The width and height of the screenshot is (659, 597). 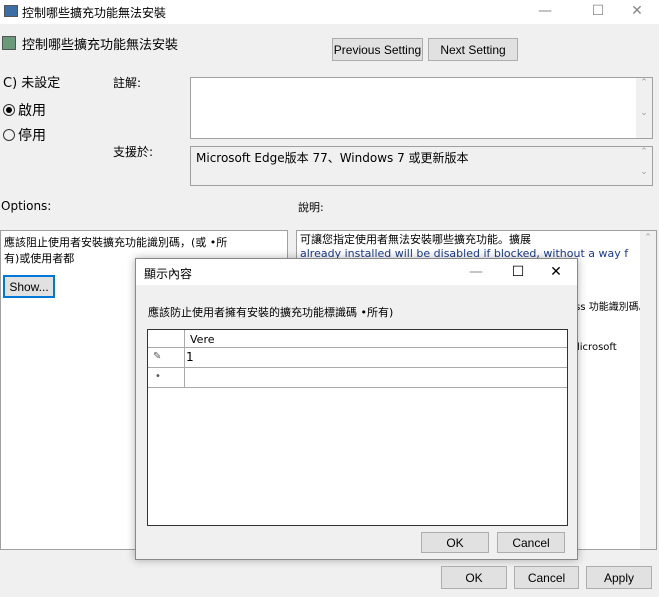 I want to click on radio-enabled: 啟用, so click(x=24, y=110).